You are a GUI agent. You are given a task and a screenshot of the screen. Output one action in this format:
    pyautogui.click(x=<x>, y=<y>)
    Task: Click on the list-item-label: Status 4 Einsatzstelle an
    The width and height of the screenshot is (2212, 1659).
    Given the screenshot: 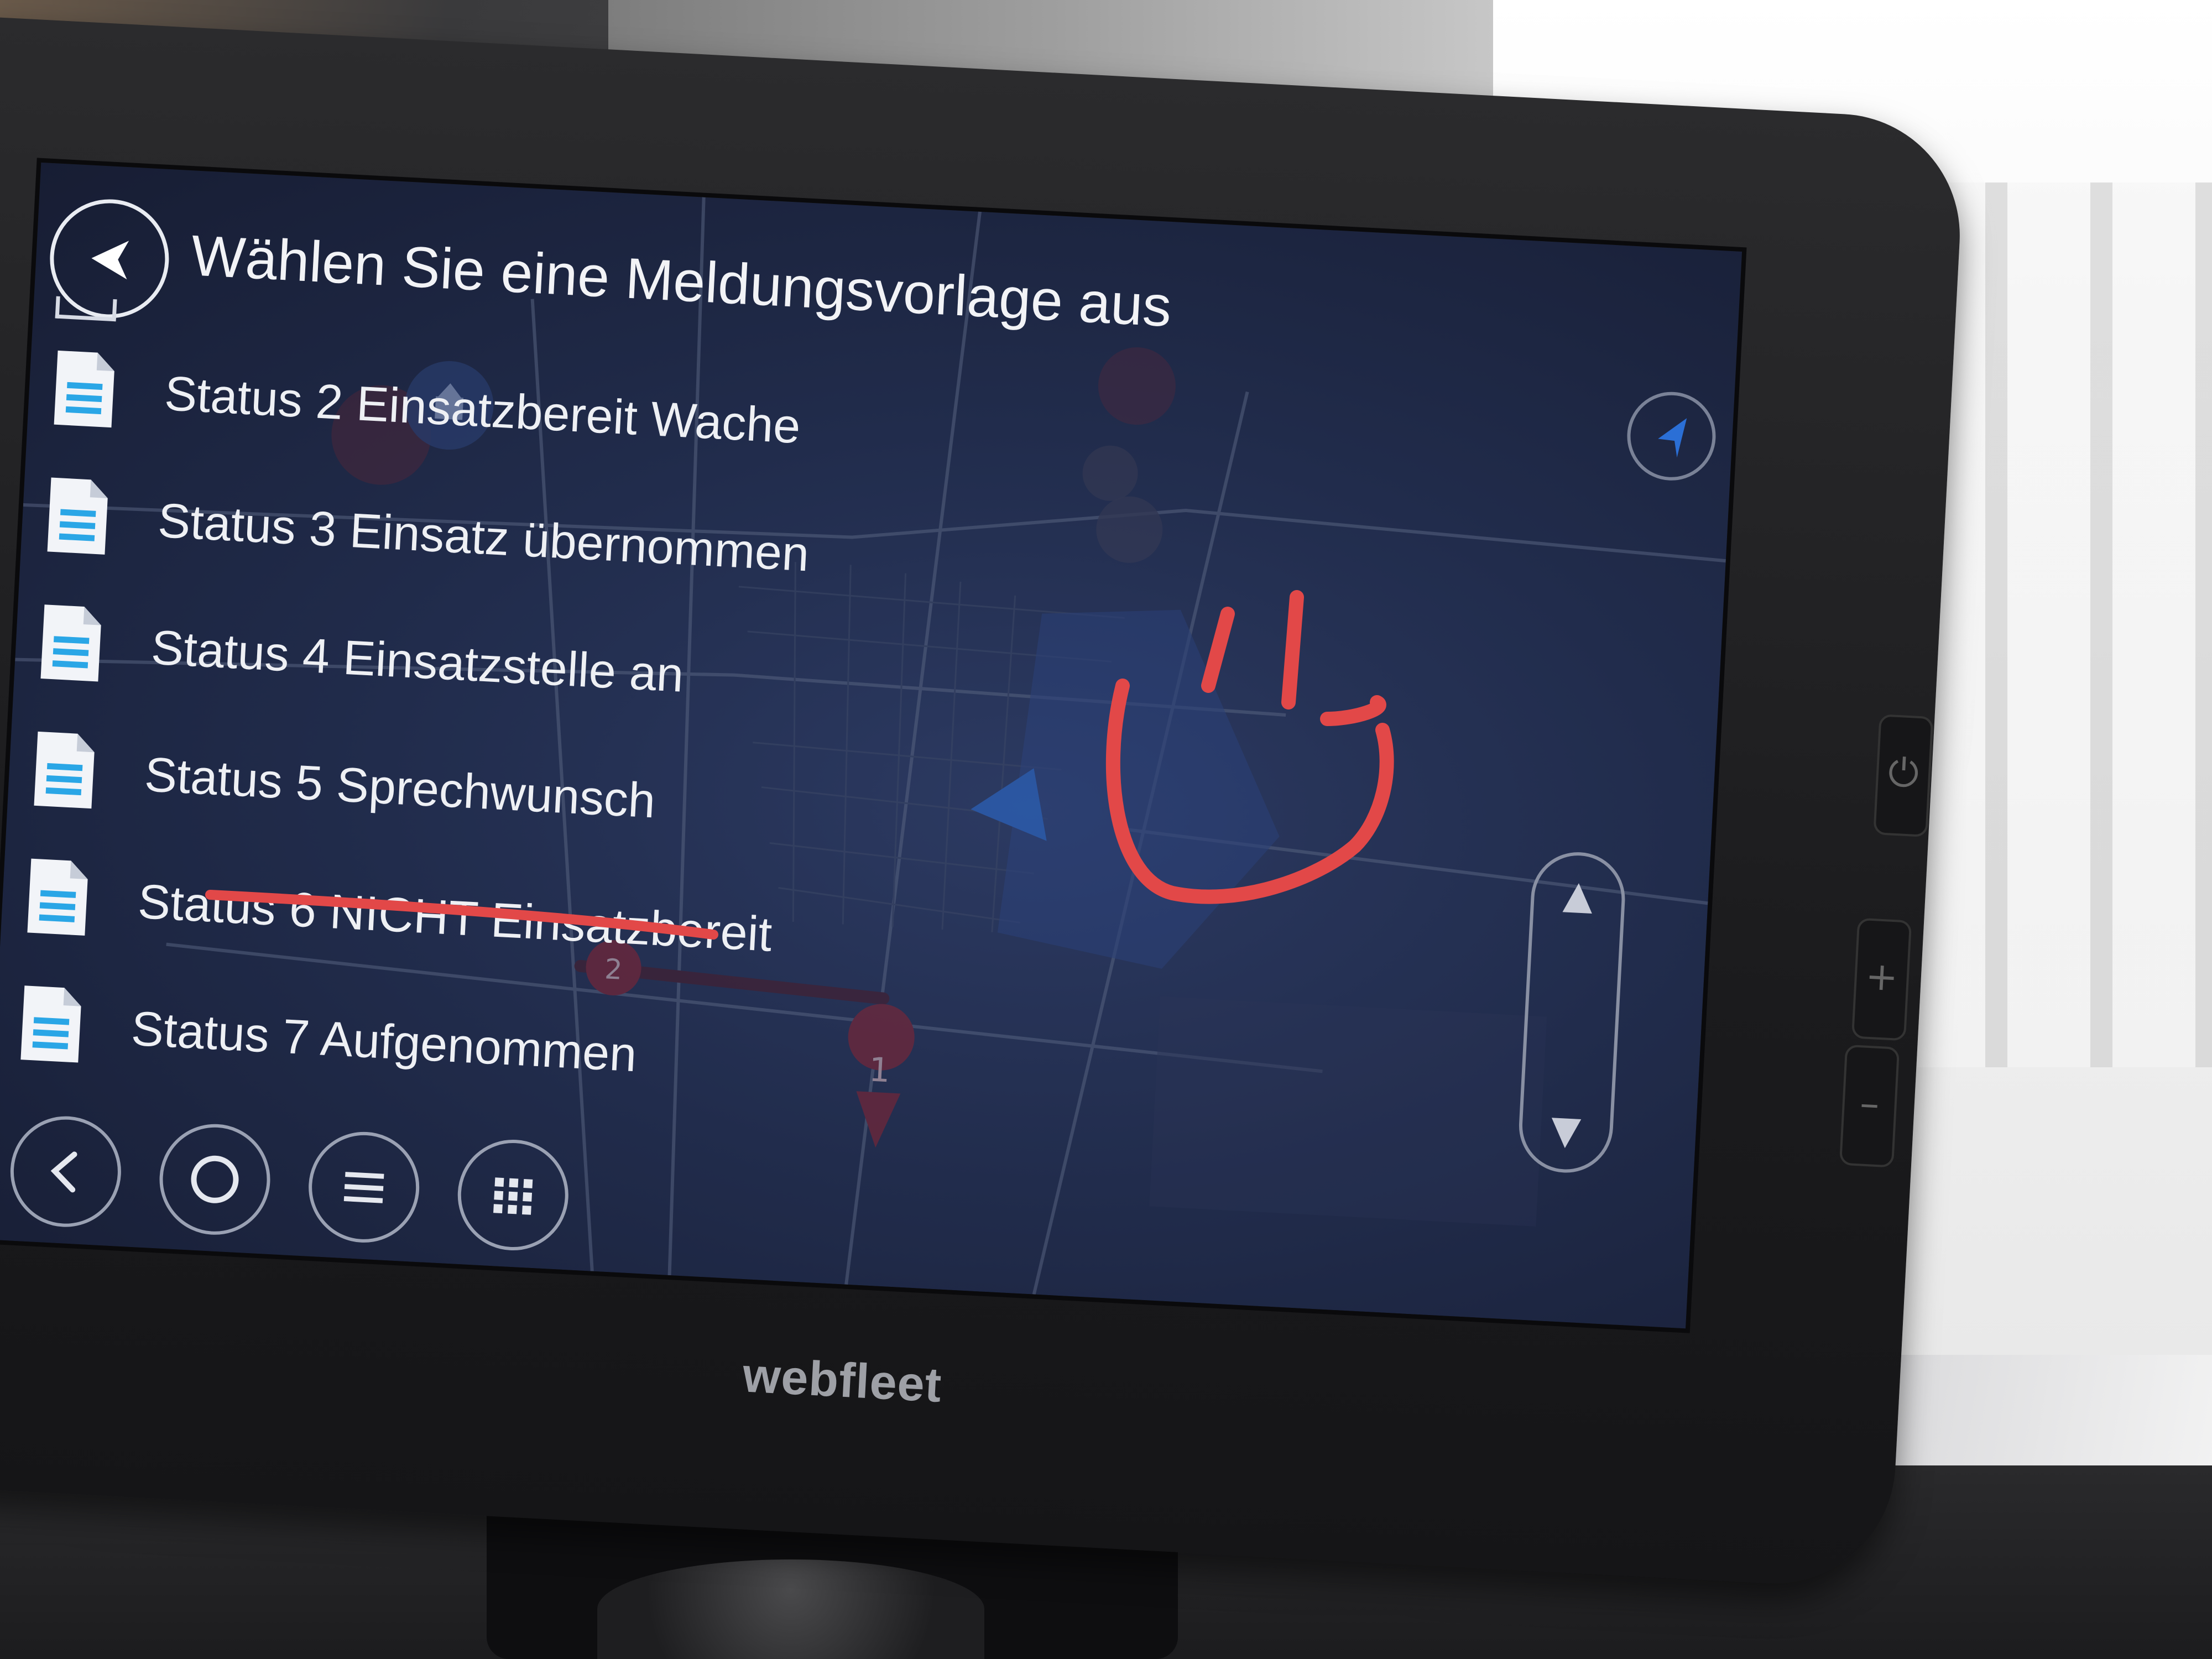 What is the action you would take?
    pyautogui.click(x=418, y=660)
    